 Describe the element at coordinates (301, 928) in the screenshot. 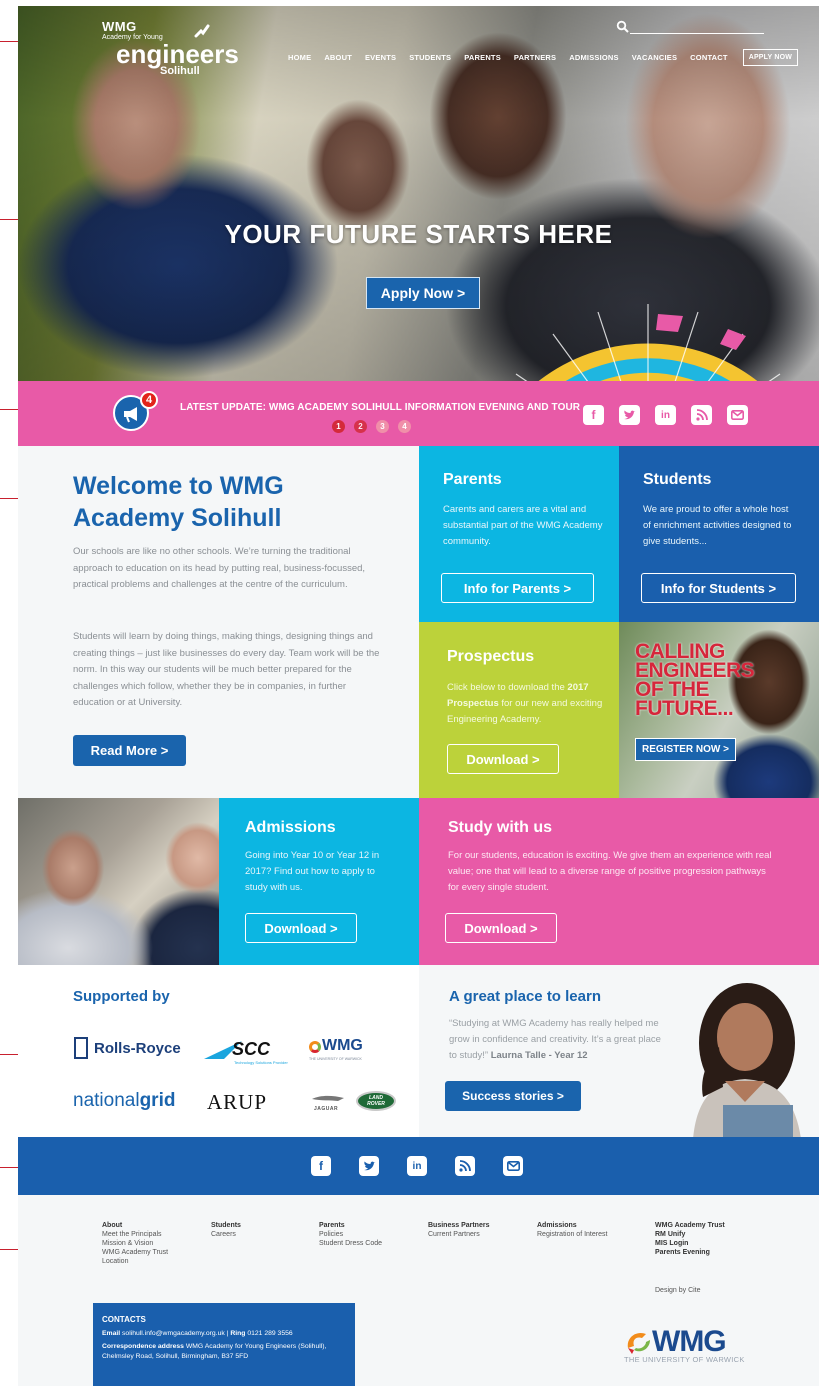

I see `admissions-download-button: Download >` at that location.